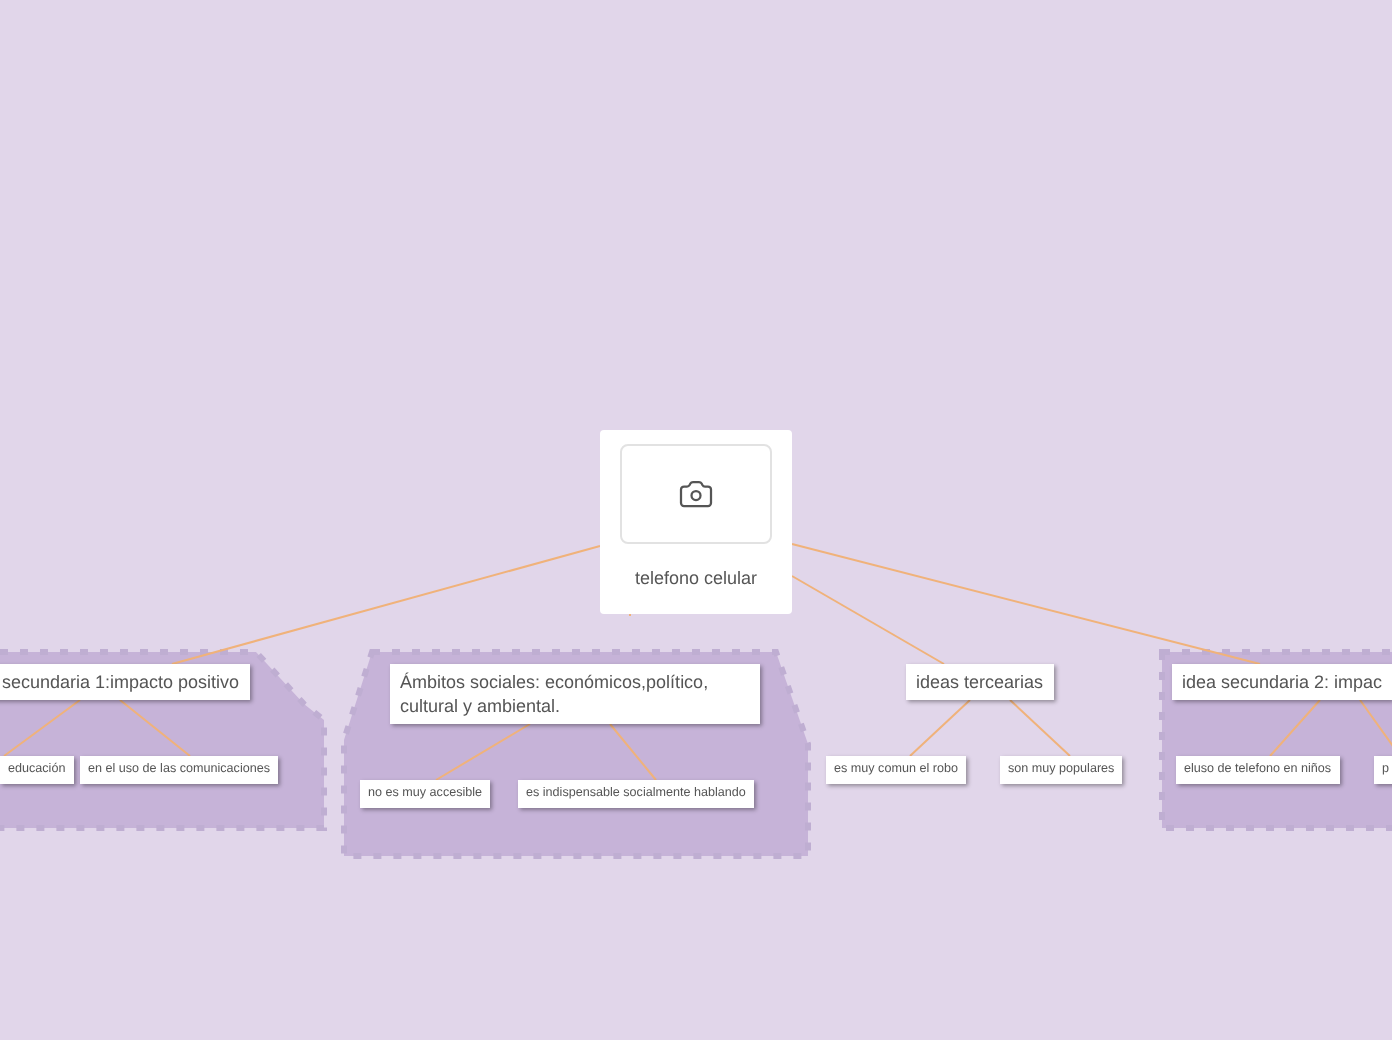 This screenshot has width=1392, height=1040. What do you see at coordinates (125, 682) in the screenshot?
I see `topic-node: secundaria 1:impacto positivo` at bounding box center [125, 682].